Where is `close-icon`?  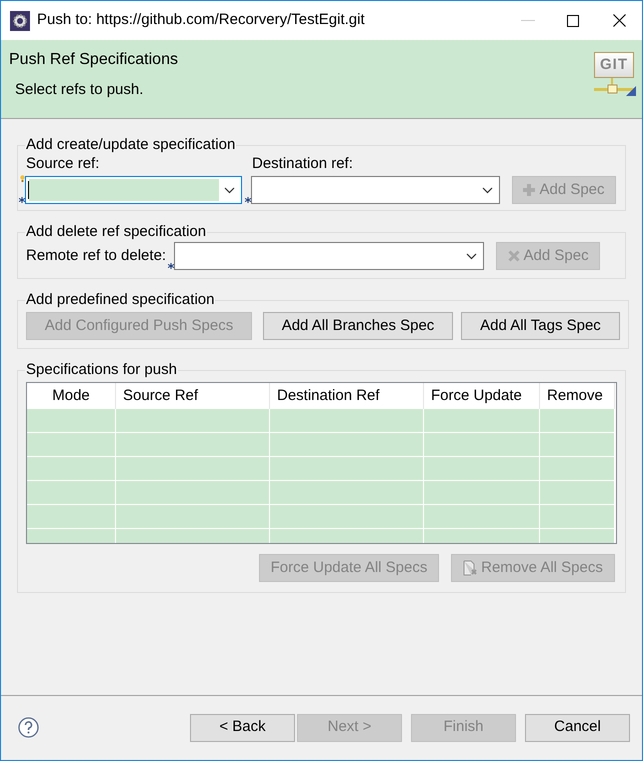
close-icon is located at coordinates (619, 20).